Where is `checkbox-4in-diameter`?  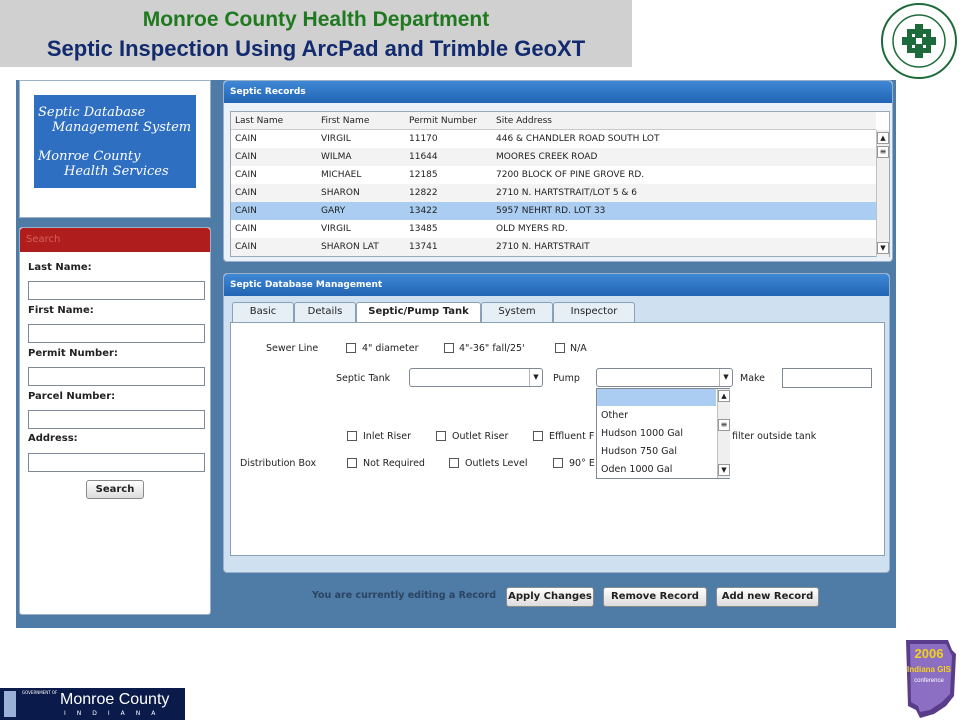
checkbox-4in-diameter is located at coordinates (351, 348).